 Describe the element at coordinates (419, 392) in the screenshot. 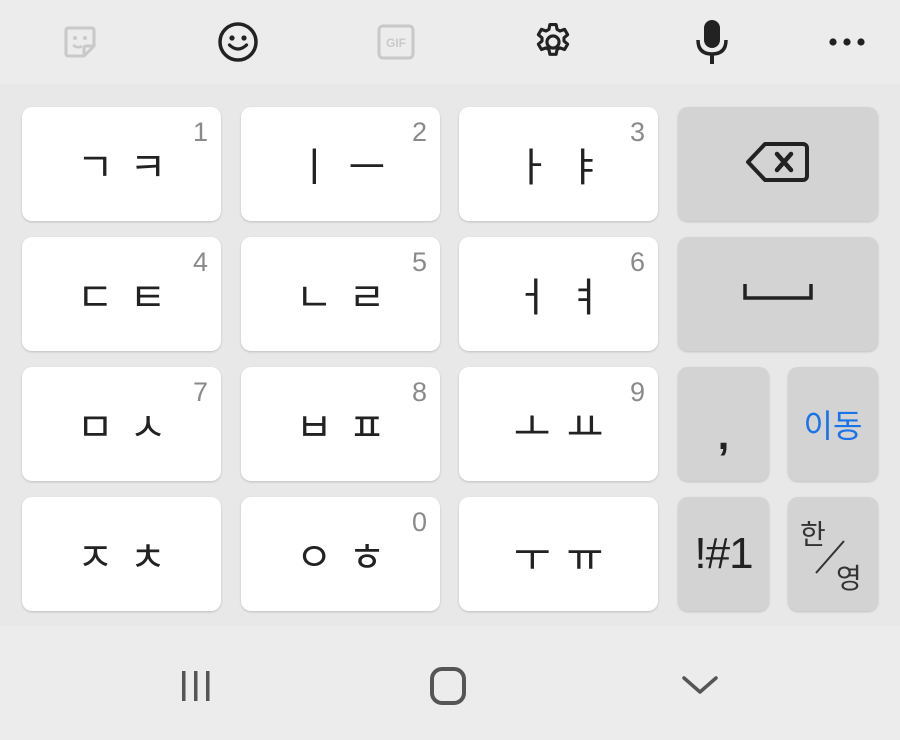

I see `key-number: 8` at that location.